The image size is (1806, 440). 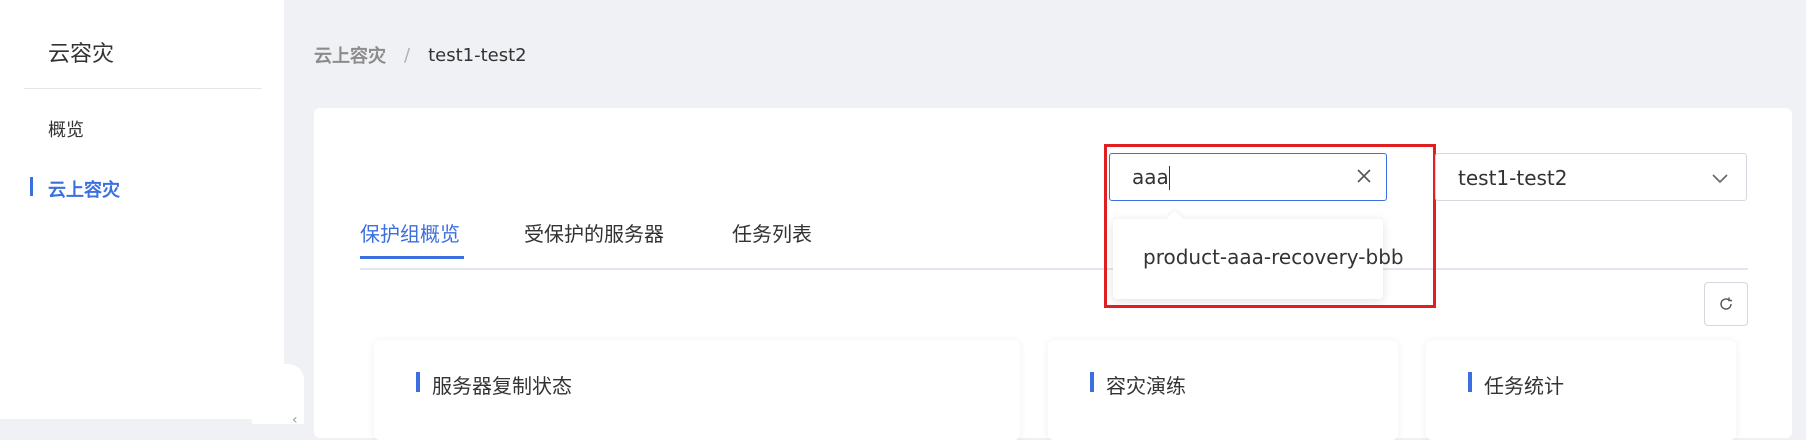 What do you see at coordinates (1270, 226) in the screenshot?
I see `highlight-frame` at bounding box center [1270, 226].